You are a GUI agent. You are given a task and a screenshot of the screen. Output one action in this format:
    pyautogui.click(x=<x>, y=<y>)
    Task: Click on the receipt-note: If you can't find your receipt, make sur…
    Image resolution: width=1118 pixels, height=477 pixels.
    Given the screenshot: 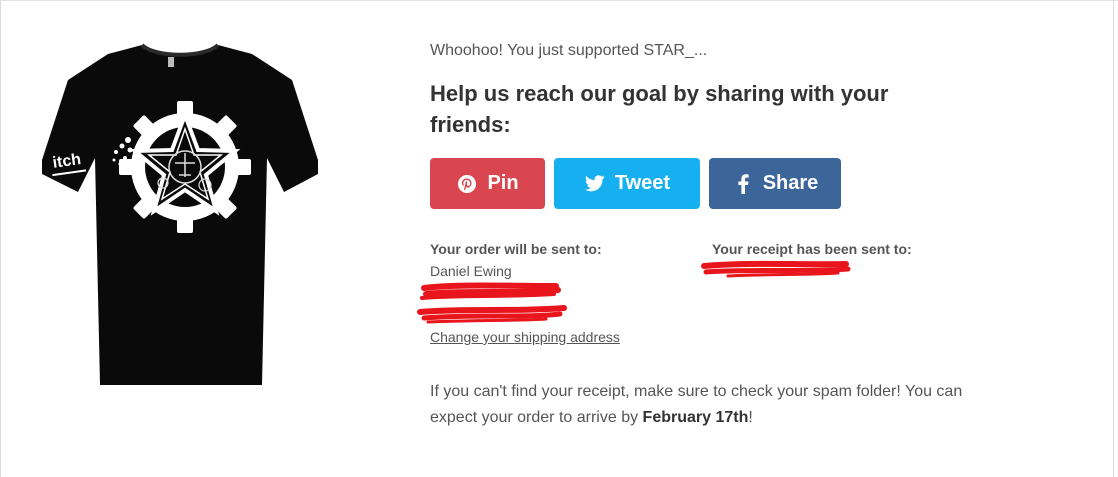 What is the action you would take?
    pyautogui.click(x=702, y=405)
    